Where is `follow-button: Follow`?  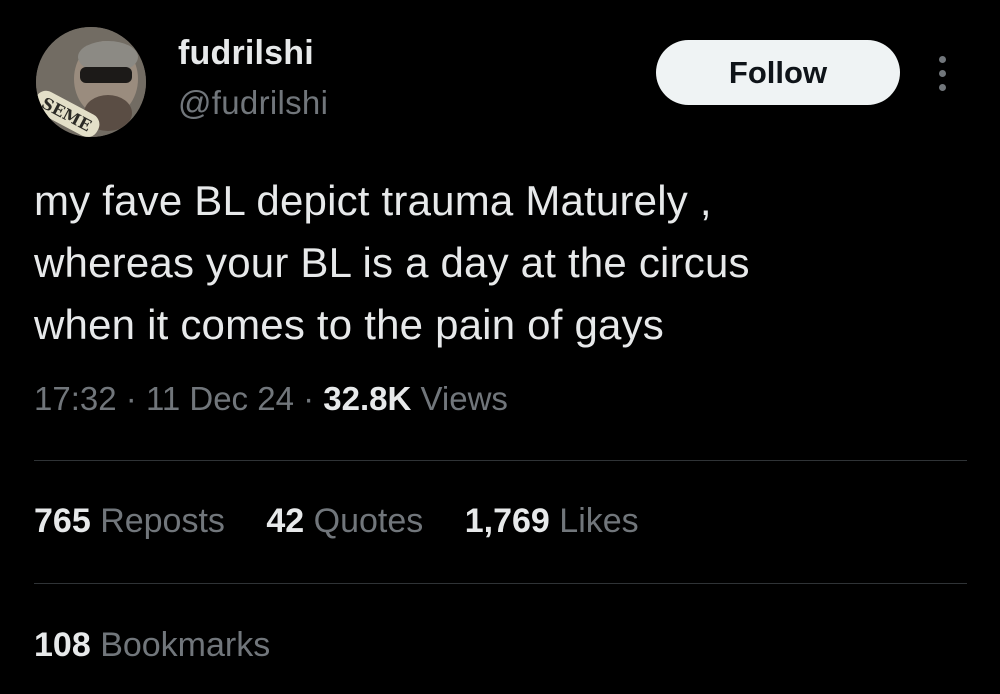
follow-button: Follow is located at coordinates (778, 72).